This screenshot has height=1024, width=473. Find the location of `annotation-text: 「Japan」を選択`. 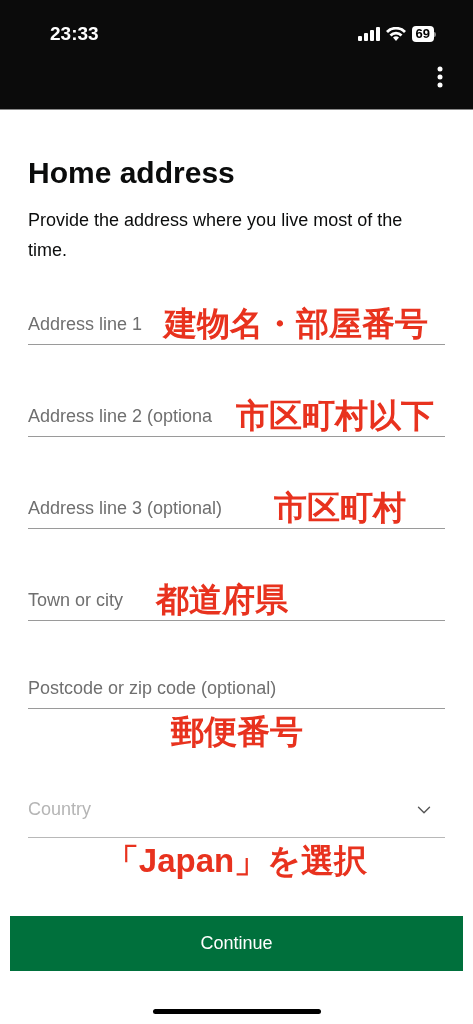

annotation-text: 「Japan」を選択 is located at coordinates (236, 860).